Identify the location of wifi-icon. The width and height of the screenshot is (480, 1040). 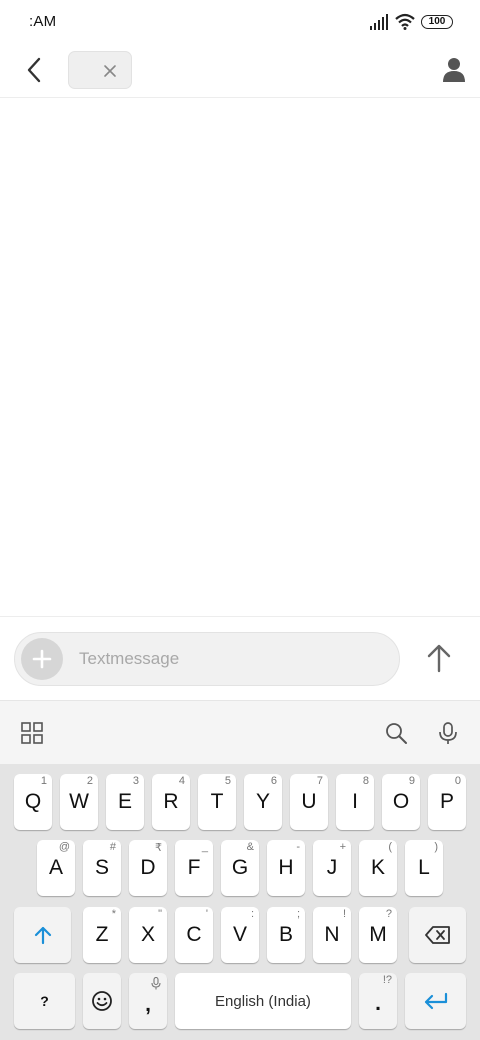
(405, 21).